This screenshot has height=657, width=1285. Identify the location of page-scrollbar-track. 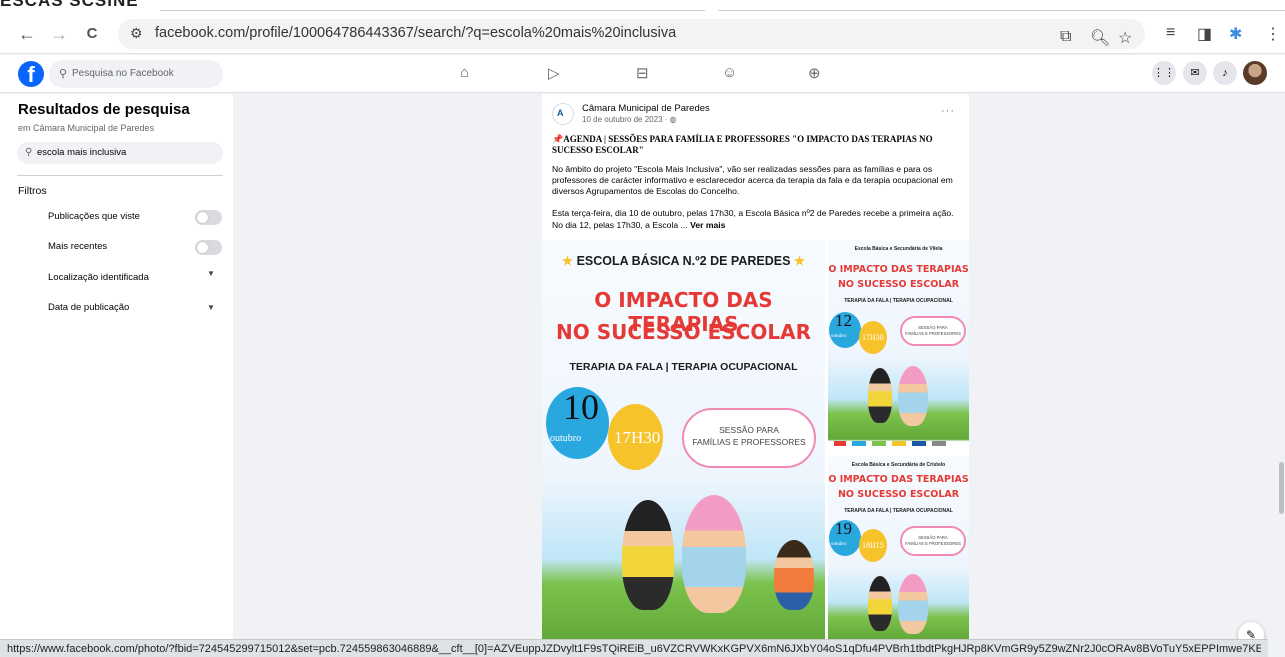
(1279, 366).